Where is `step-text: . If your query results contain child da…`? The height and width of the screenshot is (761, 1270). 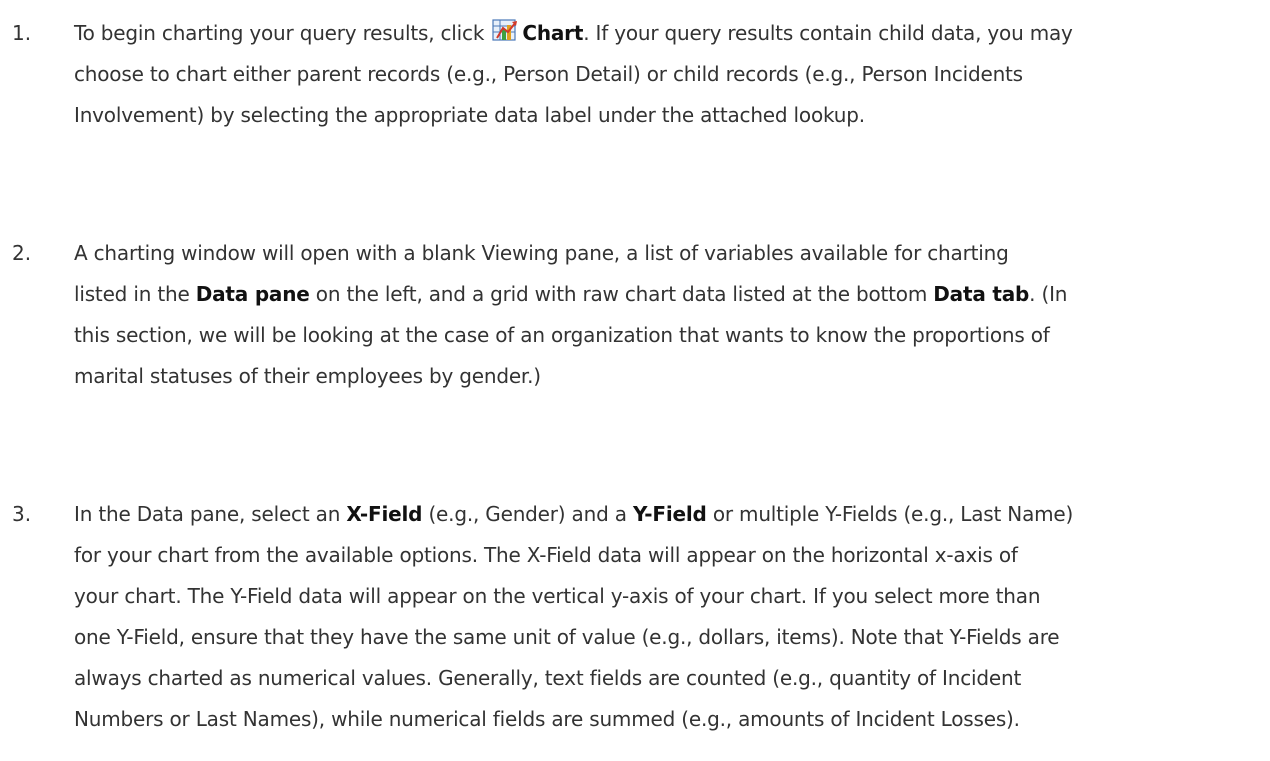 step-text: . If your query results contain child da… is located at coordinates (828, 33).